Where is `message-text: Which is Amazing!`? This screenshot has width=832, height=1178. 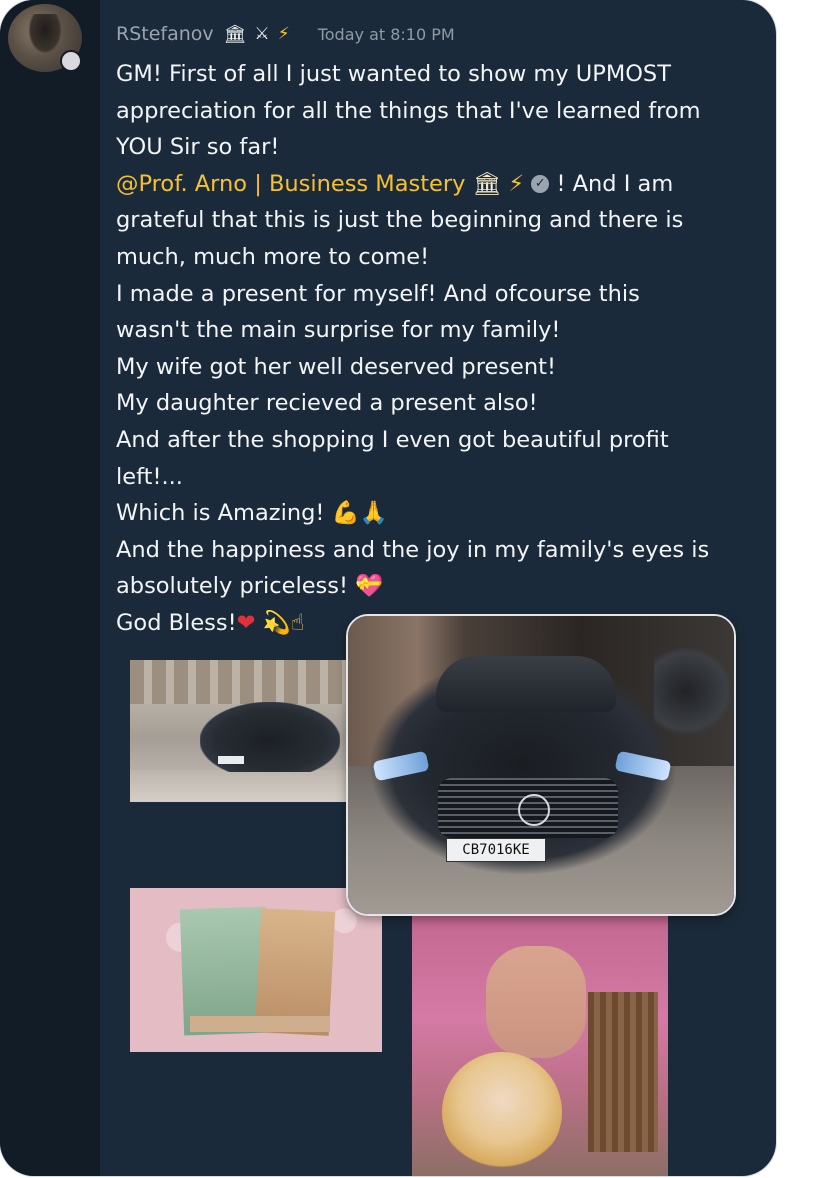 message-text: Which is Amazing! is located at coordinates (220, 513).